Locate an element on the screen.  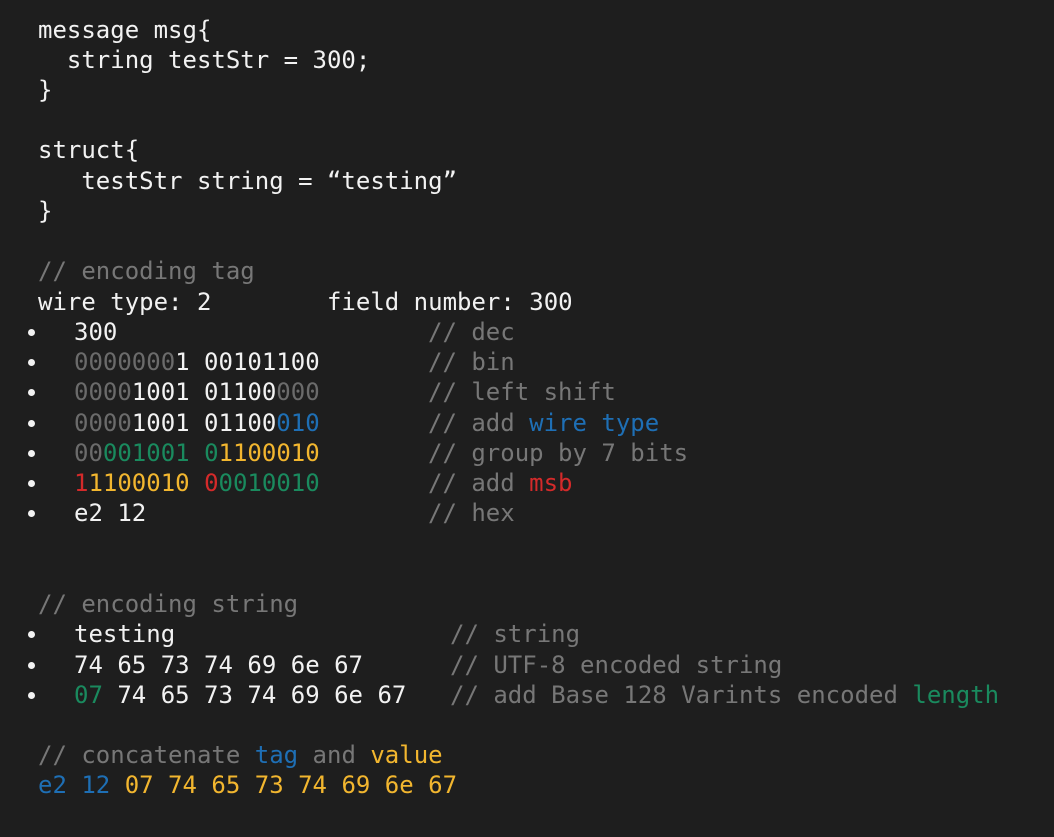
encoding-tag-comment: // encoding tag is located at coordinates (146, 271).